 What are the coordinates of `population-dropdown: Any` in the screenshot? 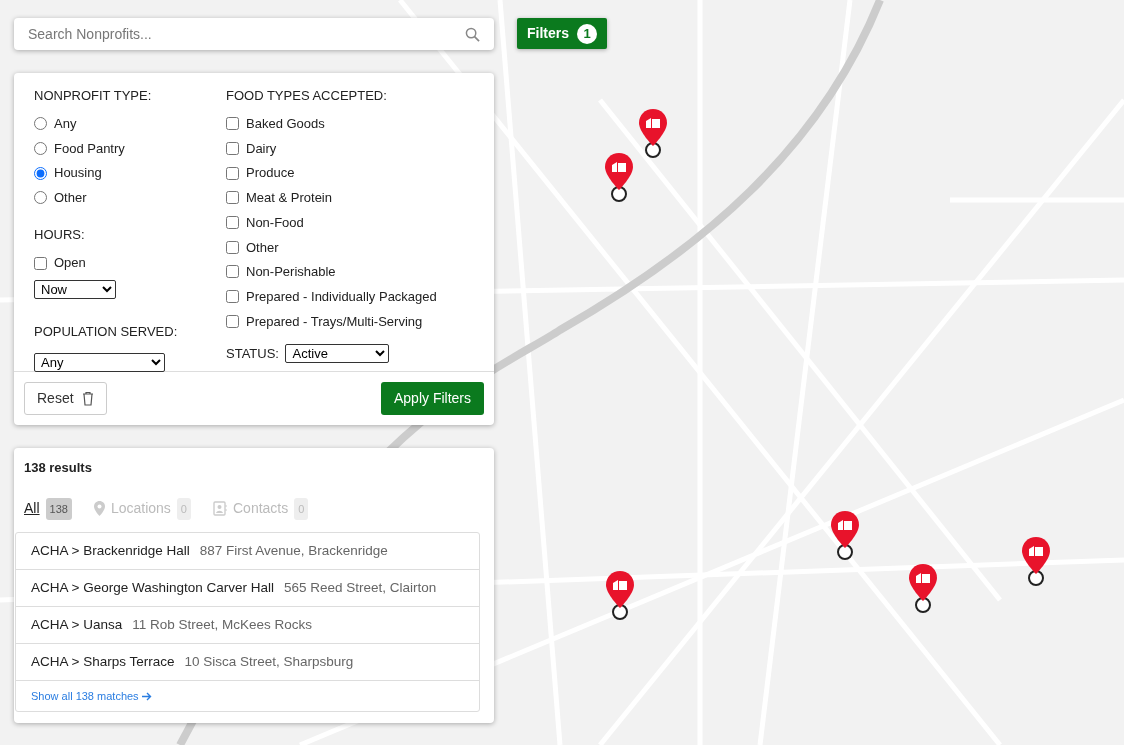 It's located at (99, 363).